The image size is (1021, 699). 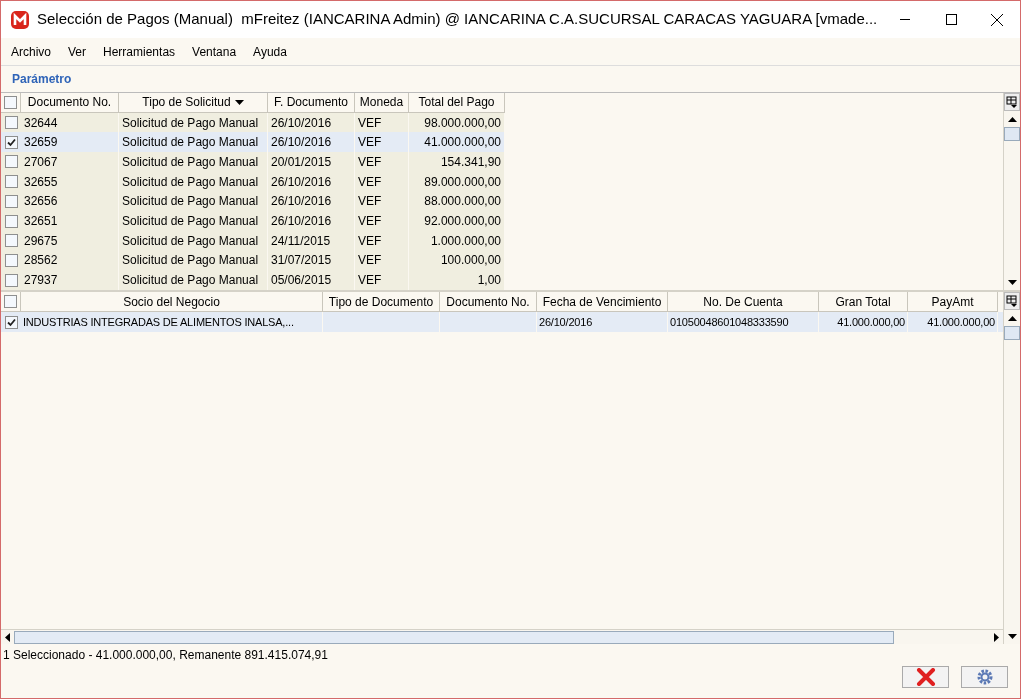 What do you see at coordinates (457, 162) in the screenshot?
I see `table-cell: 154.341,90` at bounding box center [457, 162].